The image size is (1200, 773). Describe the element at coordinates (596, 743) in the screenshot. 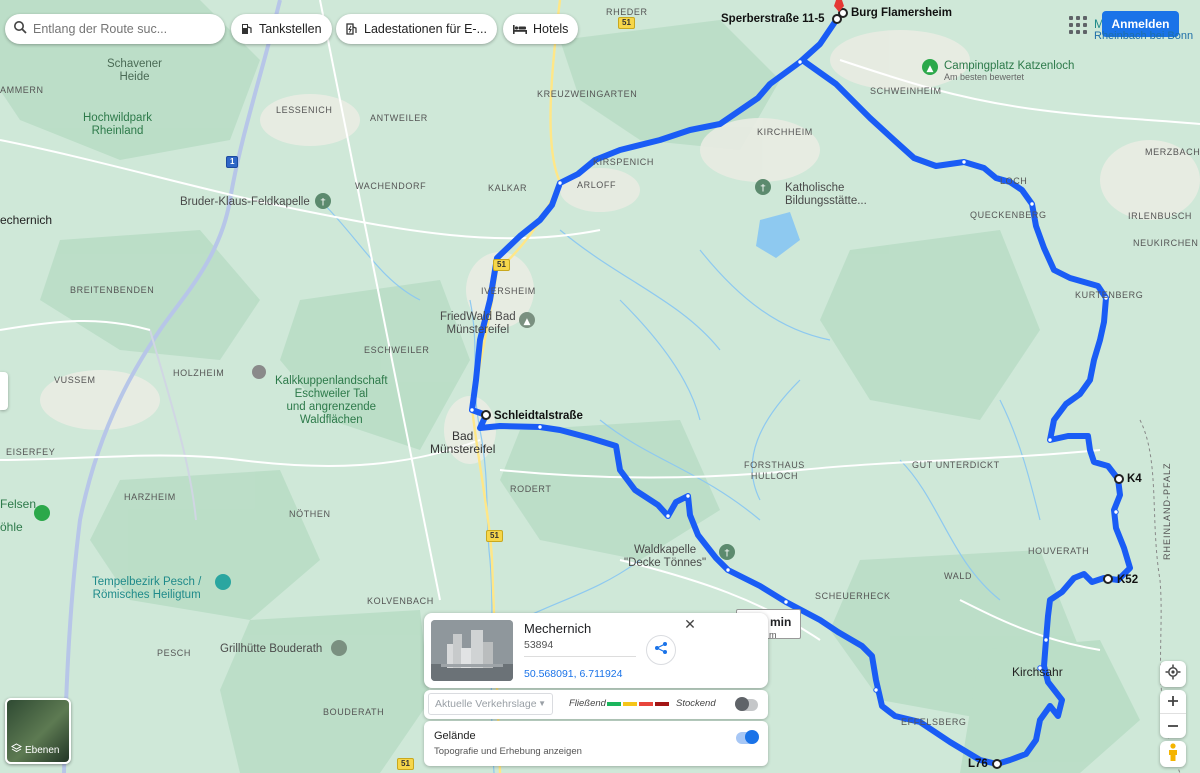

I see `terrain-panel: Gelände Topografie und Erhebung anzeigen` at that location.